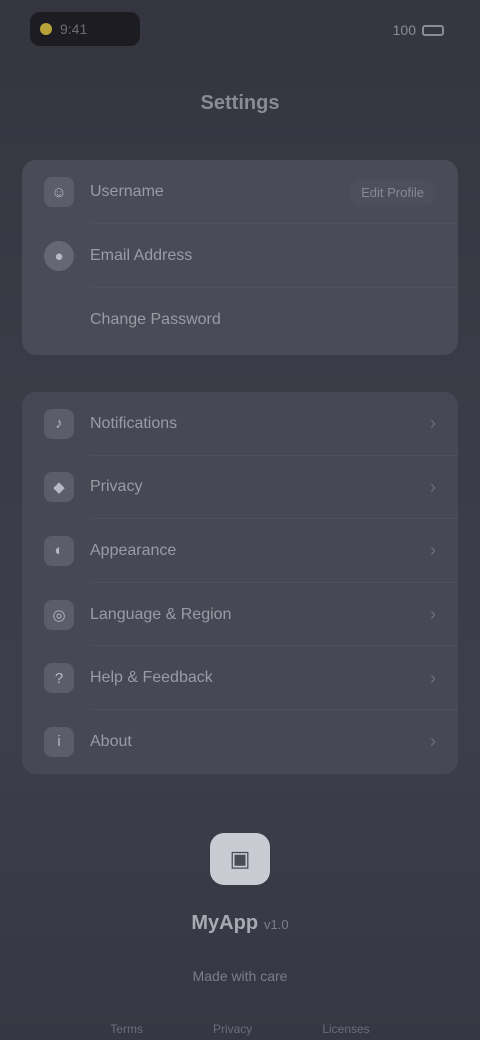  What do you see at coordinates (392, 192) in the screenshot?
I see `edit-profile-button: Edit Profile` at bounding box center [392, 192].